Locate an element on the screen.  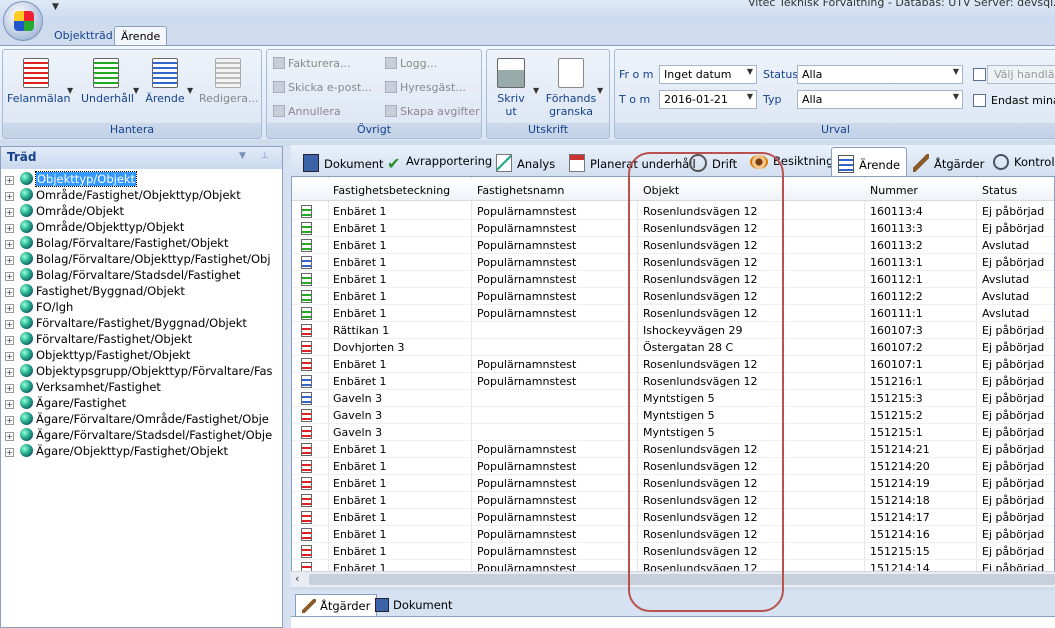
tab-dokument: Dokument is located at coordinates (343, 161).